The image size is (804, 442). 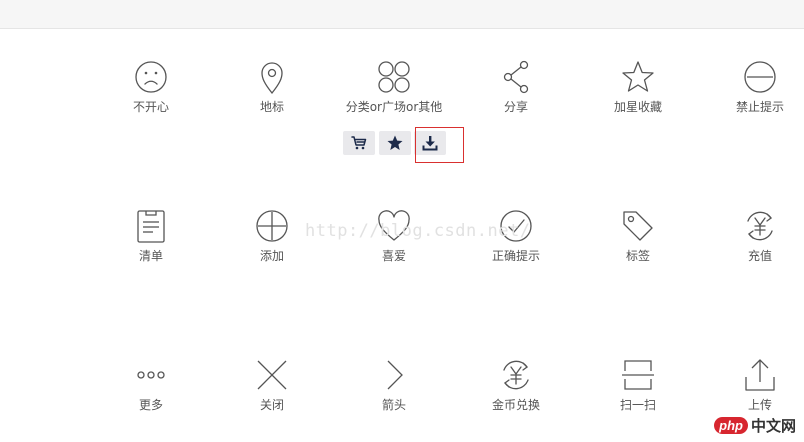 I want to click on icon-label: 金币兑换, so click(x=515, y=405).